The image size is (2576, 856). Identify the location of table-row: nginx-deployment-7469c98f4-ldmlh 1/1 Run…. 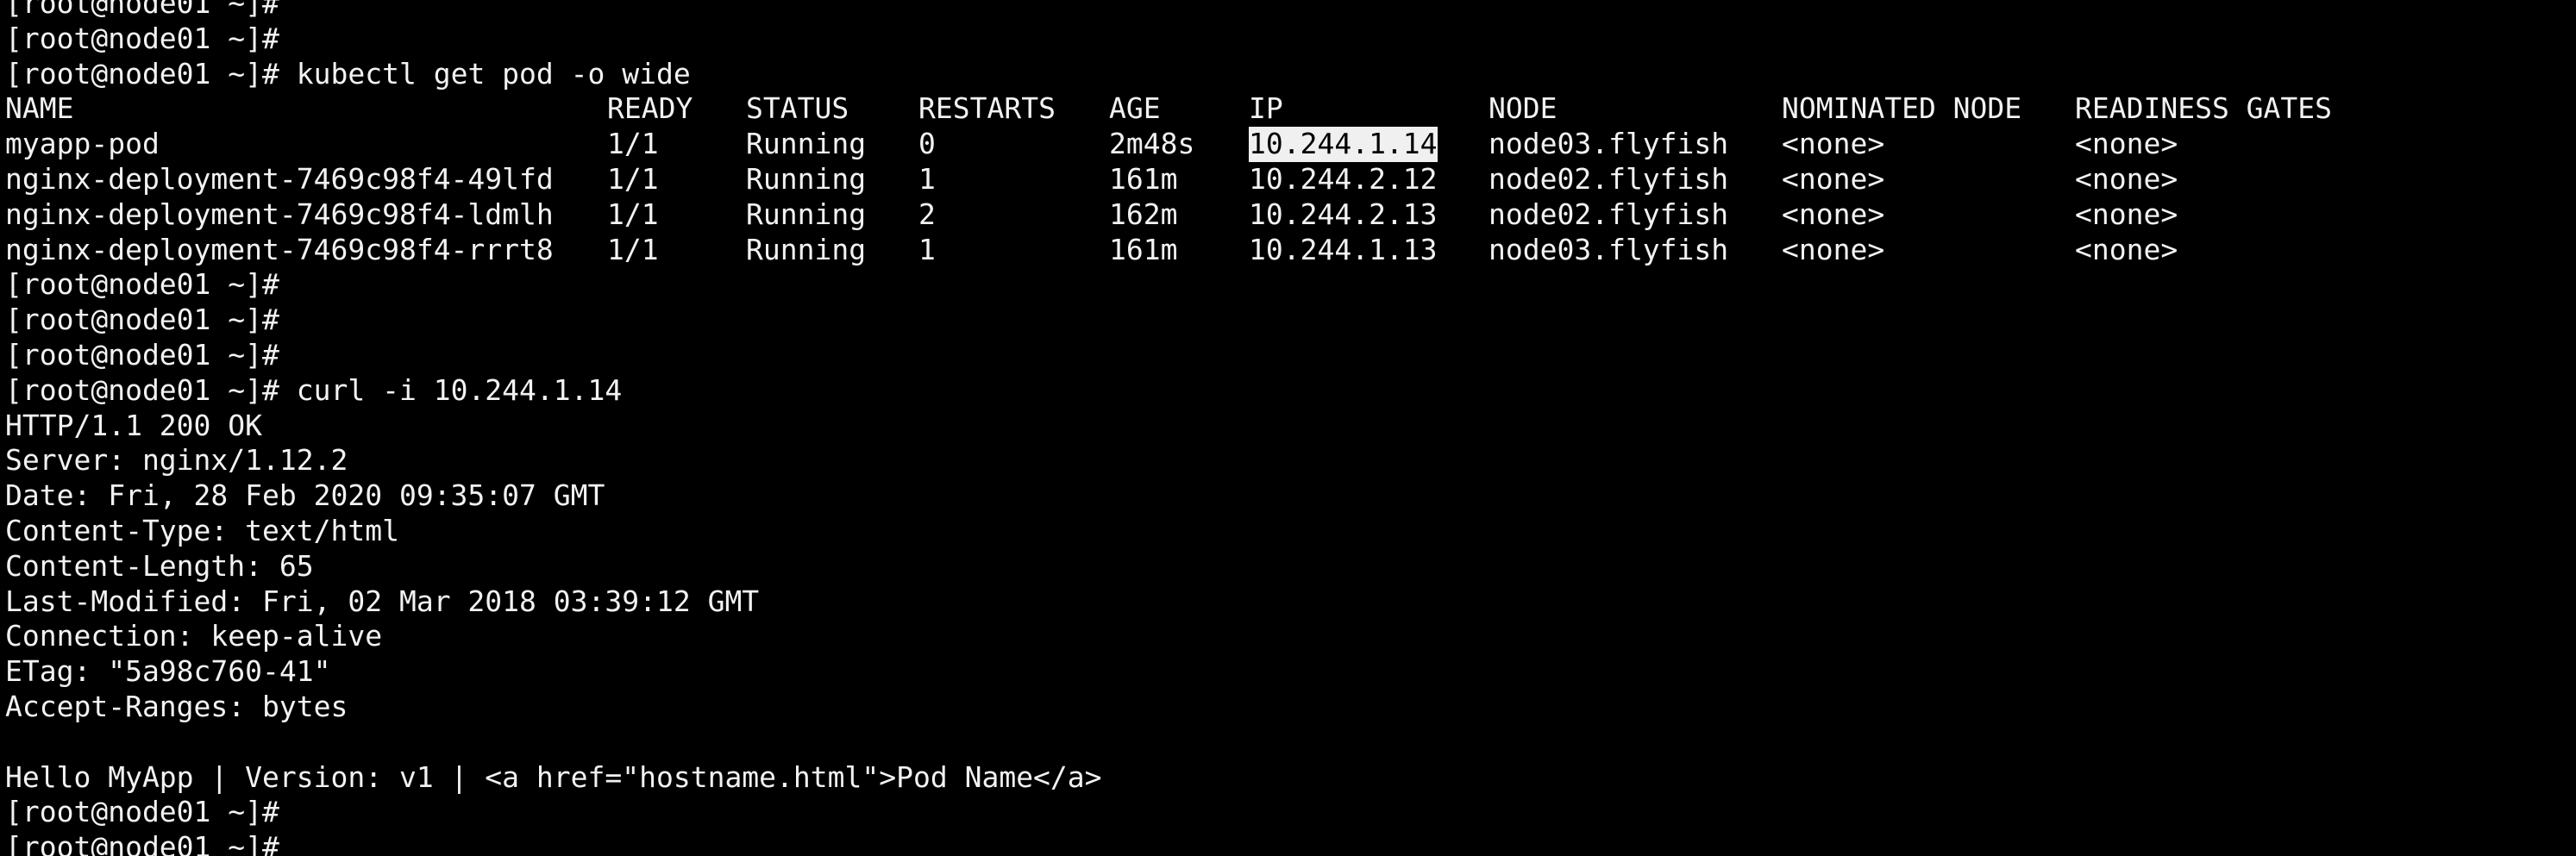
(1288, 215).